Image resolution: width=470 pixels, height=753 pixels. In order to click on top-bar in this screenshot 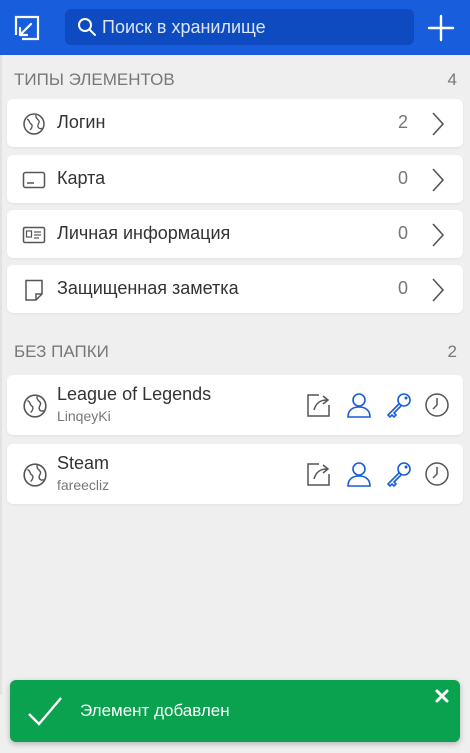, I will do `click(235, 27)`.